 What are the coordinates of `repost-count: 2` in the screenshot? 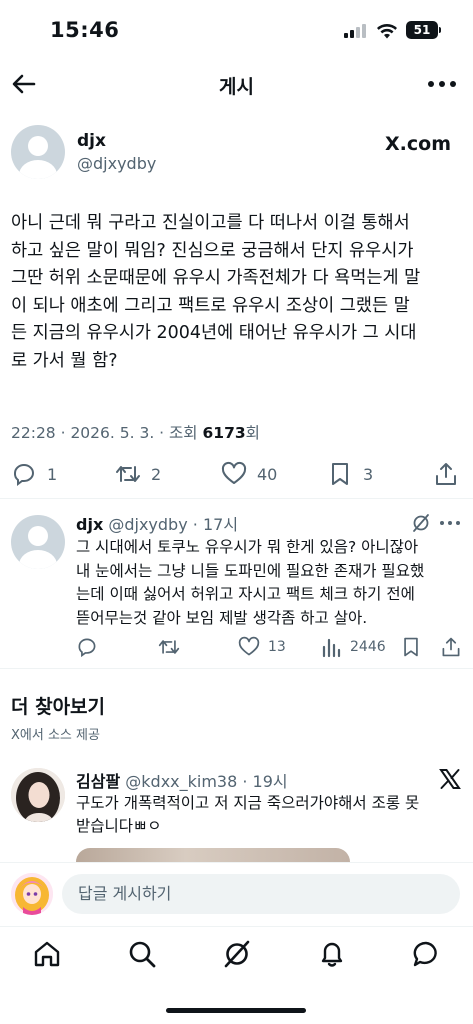 It's located at (156, 474).